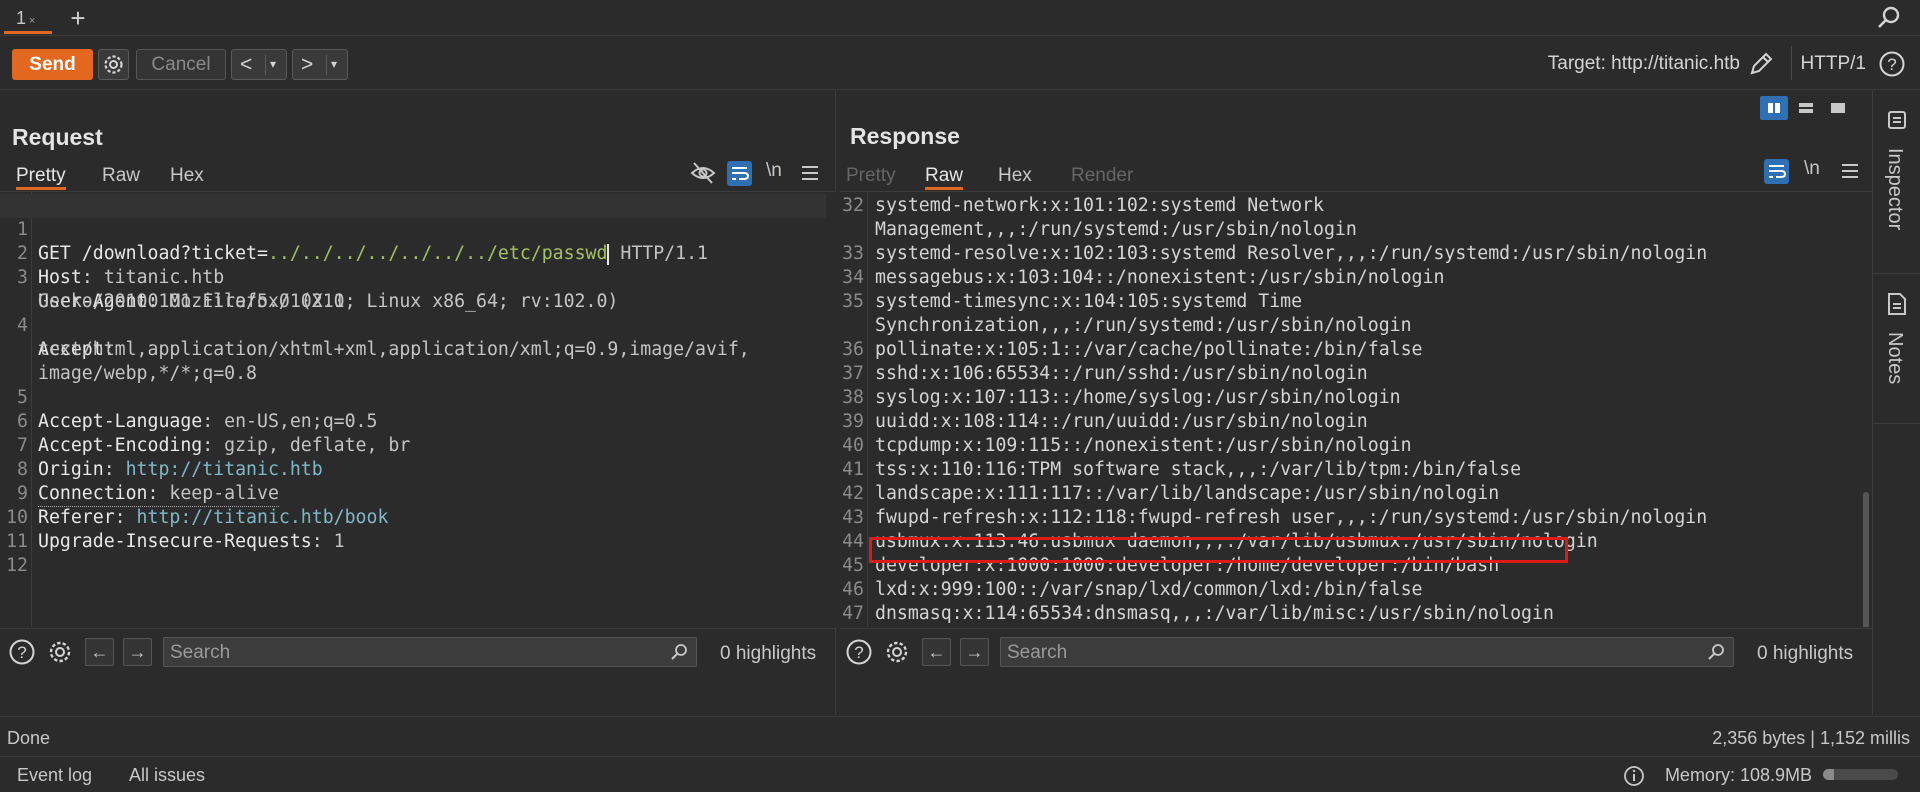  I want to click on eye-off-icon, so click(703, 173).